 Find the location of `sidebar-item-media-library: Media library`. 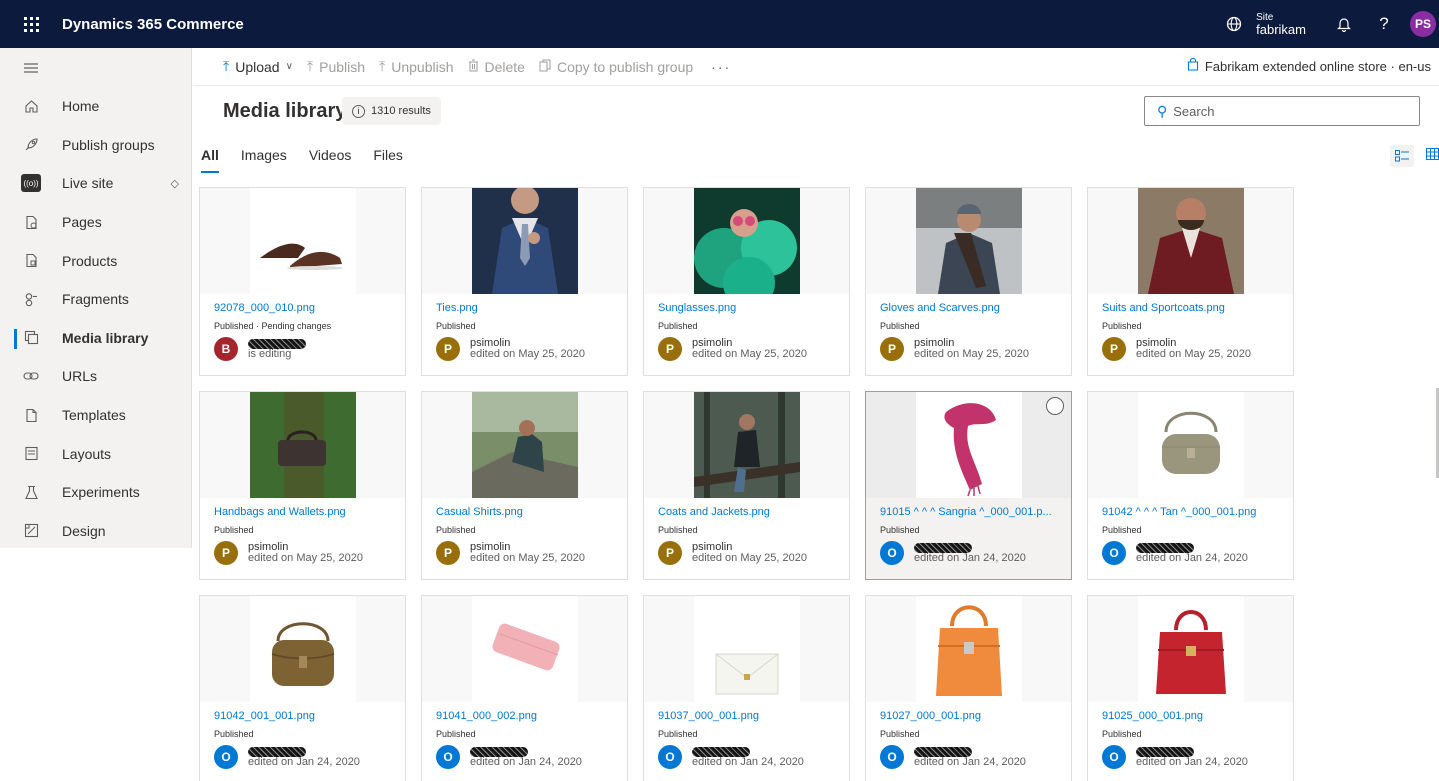

sidebar-item-media-library: Media library is located at coordinates (95, 338).